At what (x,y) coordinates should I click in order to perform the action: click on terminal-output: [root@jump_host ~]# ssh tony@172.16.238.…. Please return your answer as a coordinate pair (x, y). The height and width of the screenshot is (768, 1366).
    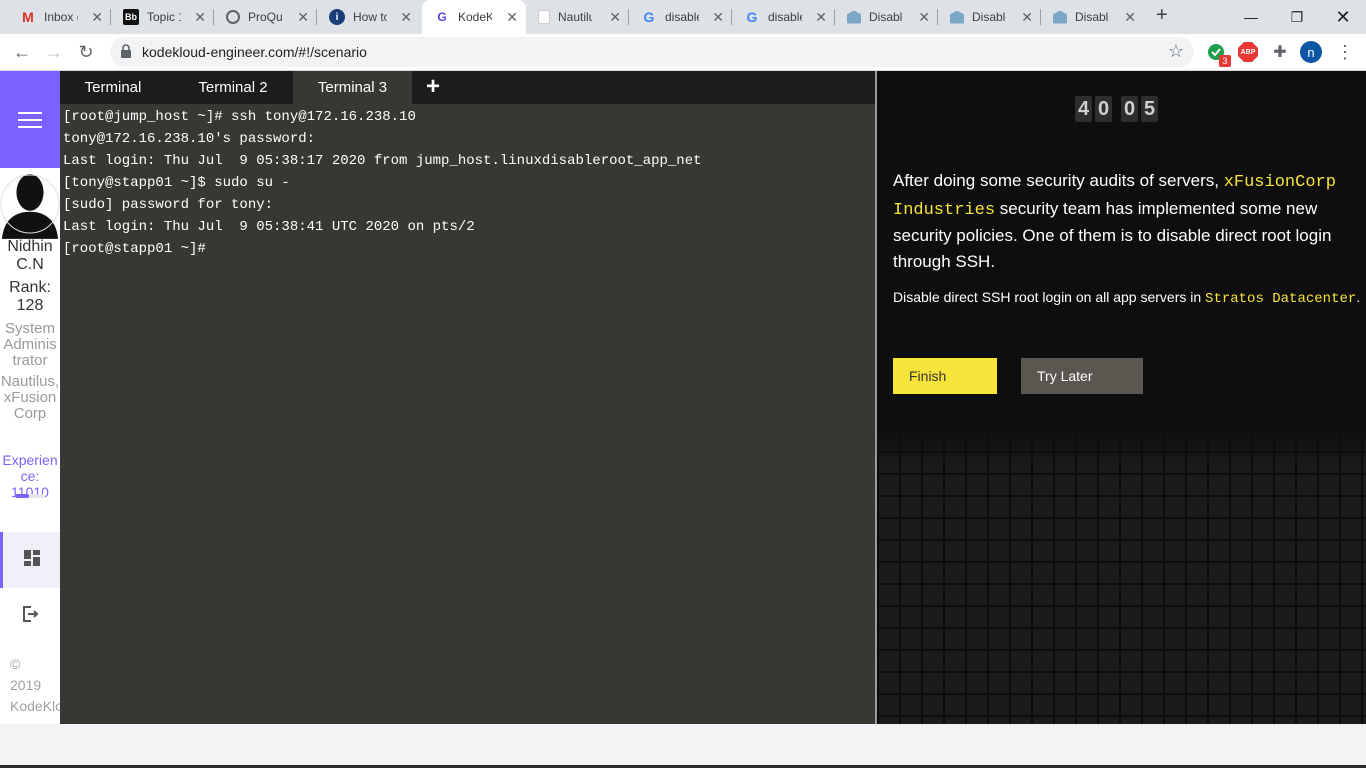
    Looking at the image, I should click on (468, 183).